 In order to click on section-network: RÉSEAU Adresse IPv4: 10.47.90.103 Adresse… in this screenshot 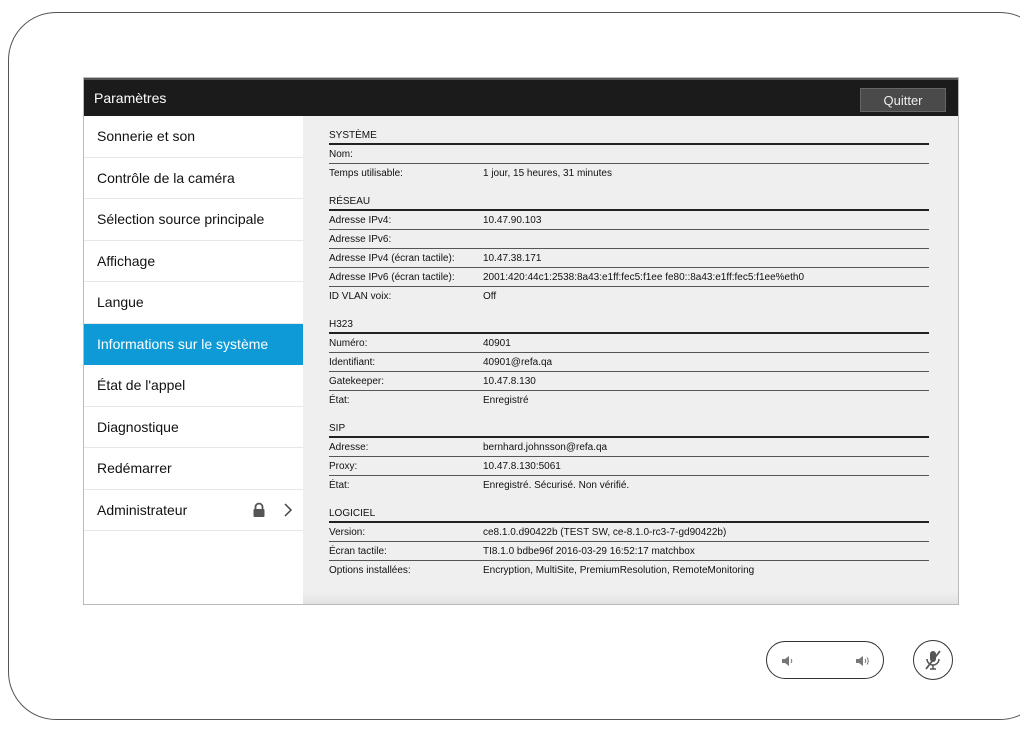, I will do `click(629, 243)`.